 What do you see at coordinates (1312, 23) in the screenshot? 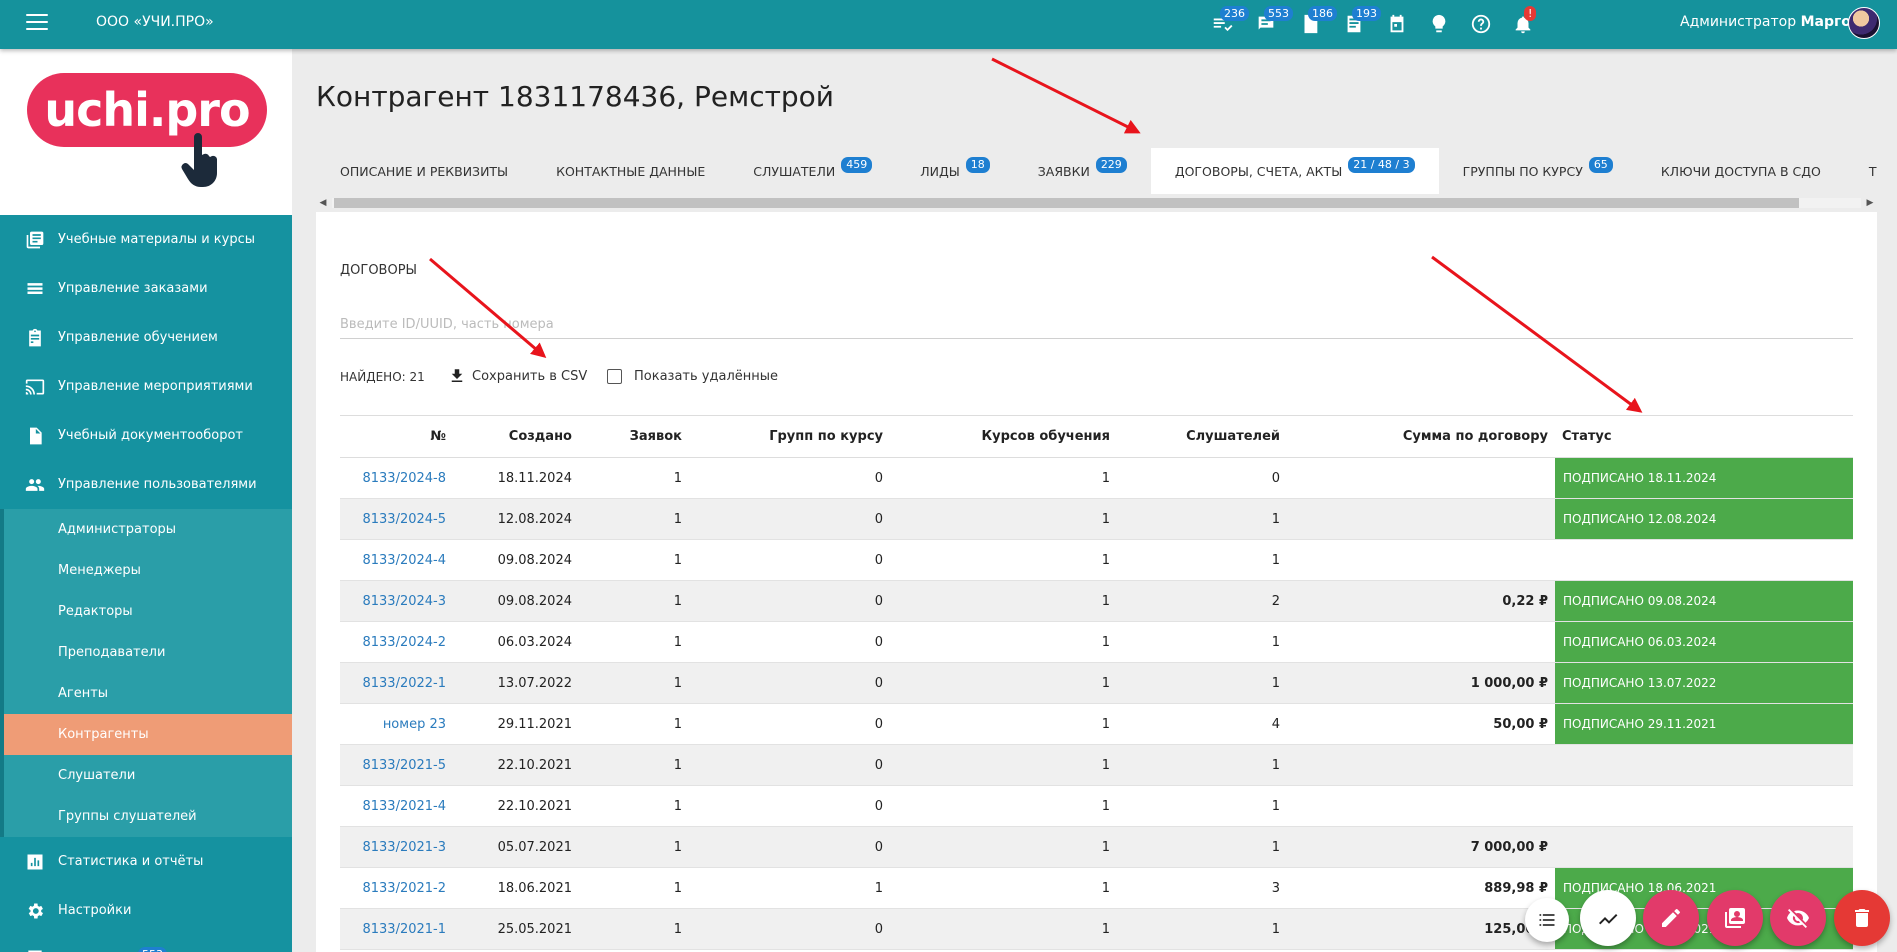
I see `documents-icon: 186` at bounding box center [1312, 23].